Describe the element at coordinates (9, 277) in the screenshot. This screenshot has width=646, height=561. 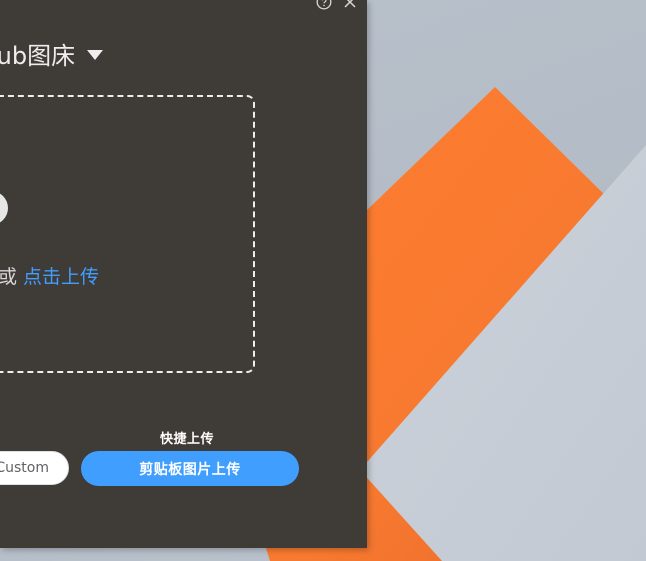
I see `drop-or-text: 或` at that location.